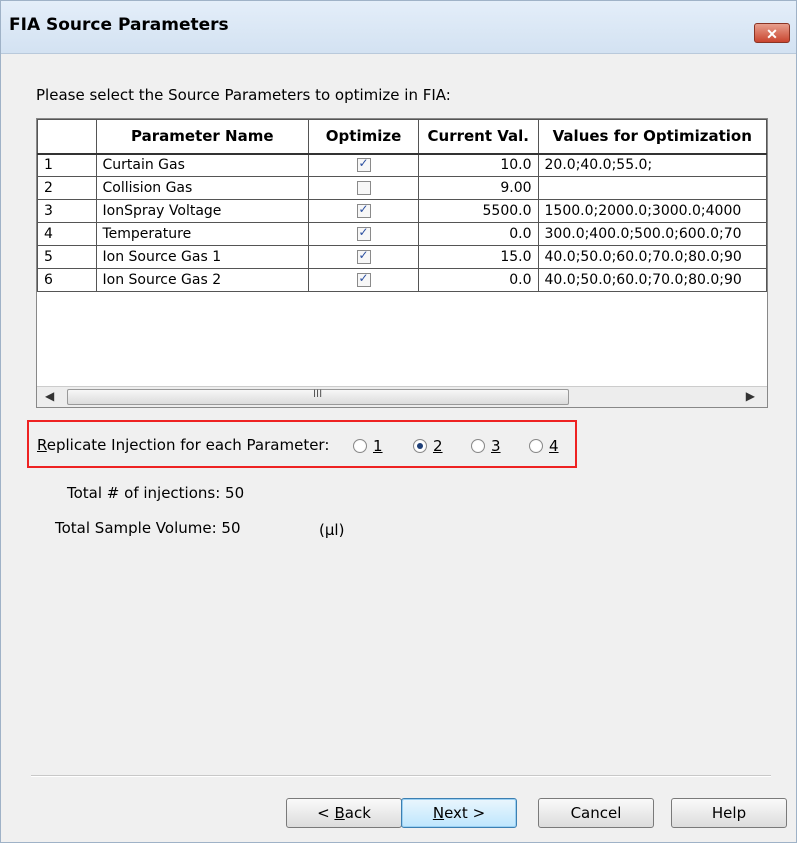 Image resolution: width=797 pixels, height=843 pixels. What do you see at coordinates (67, 165) in the screenshot?
I see `row-index-cell: 1` at bounding box center [67, 165].